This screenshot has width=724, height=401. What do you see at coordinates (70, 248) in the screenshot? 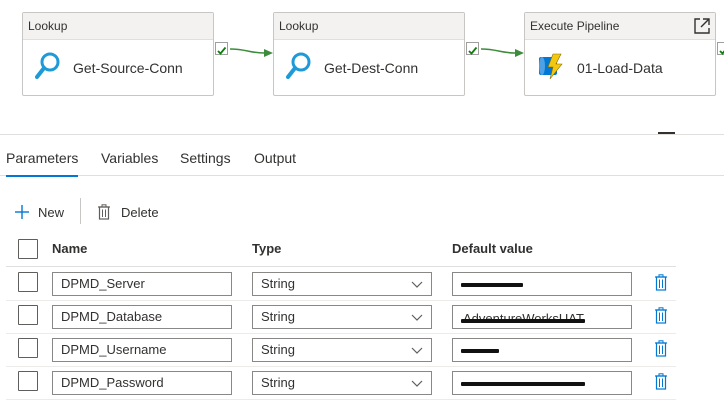
I see `column-header-name: Name` at bounding box center [70, 248].